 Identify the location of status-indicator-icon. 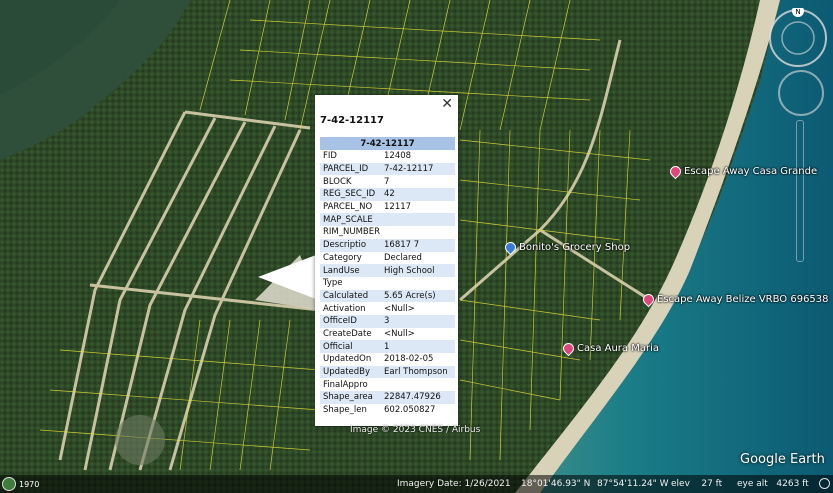
(824, 483).